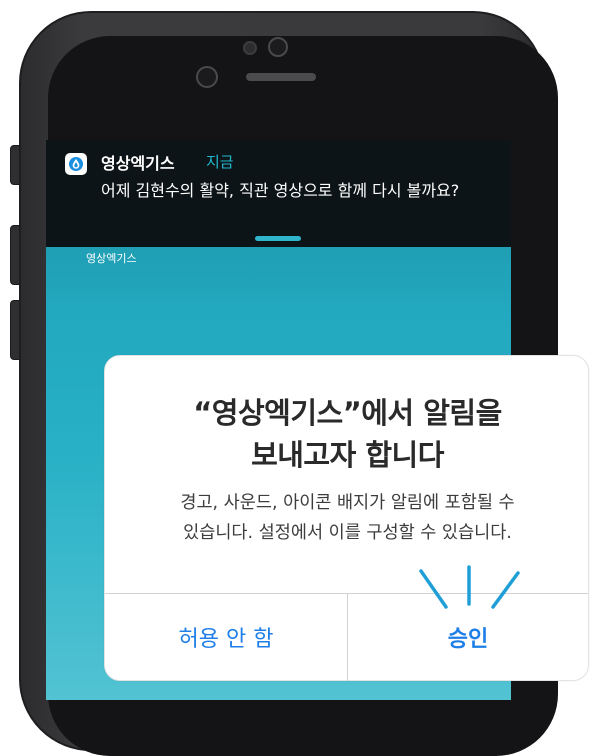 The height and width of the screenshot is (756, 600). I want to click on notification-banner: 영상엑기스 지금 어제 김현수의 활약, 직관 영상으로 함께 다시 볼까요?, so click(278, 193).